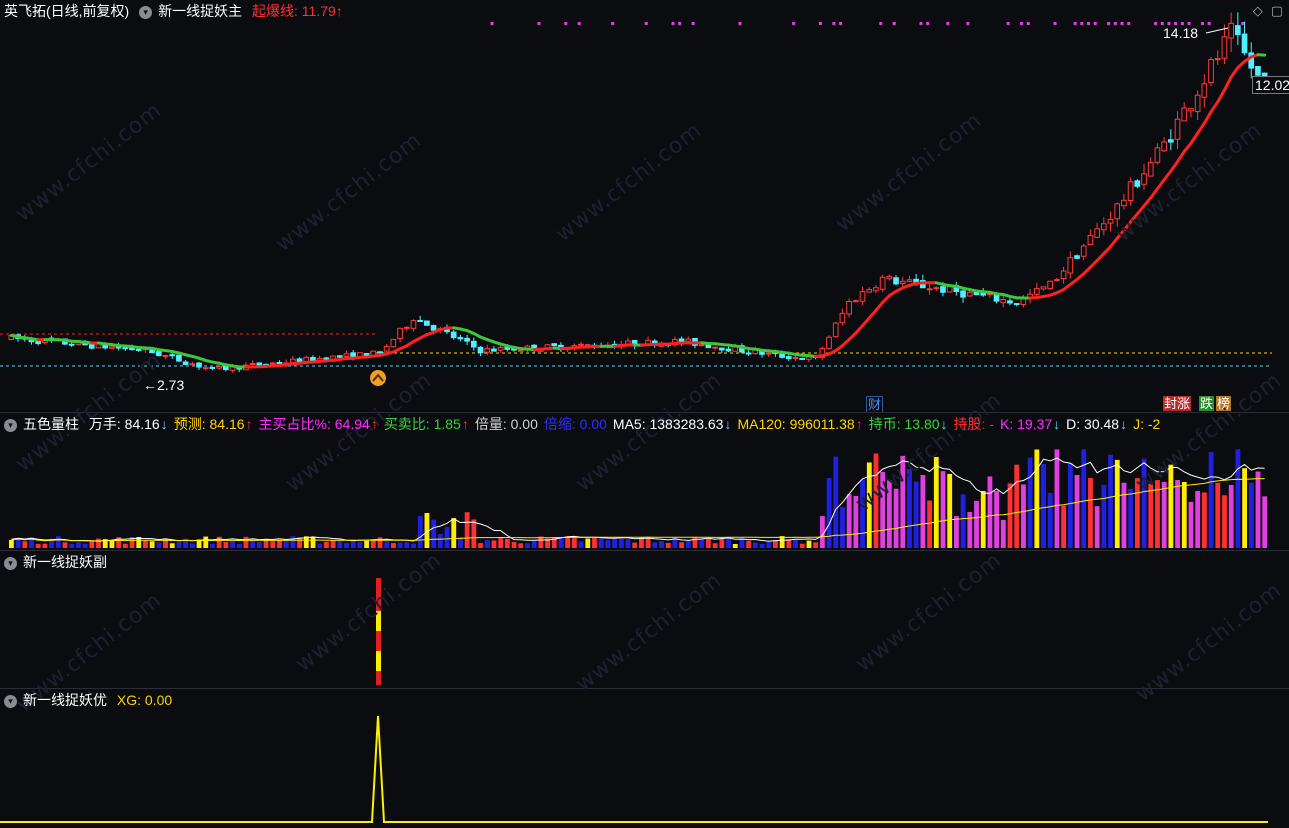 The image size is (1289, 828). I want to click on volume-stat-12: J: -2, so click(1147, 424).